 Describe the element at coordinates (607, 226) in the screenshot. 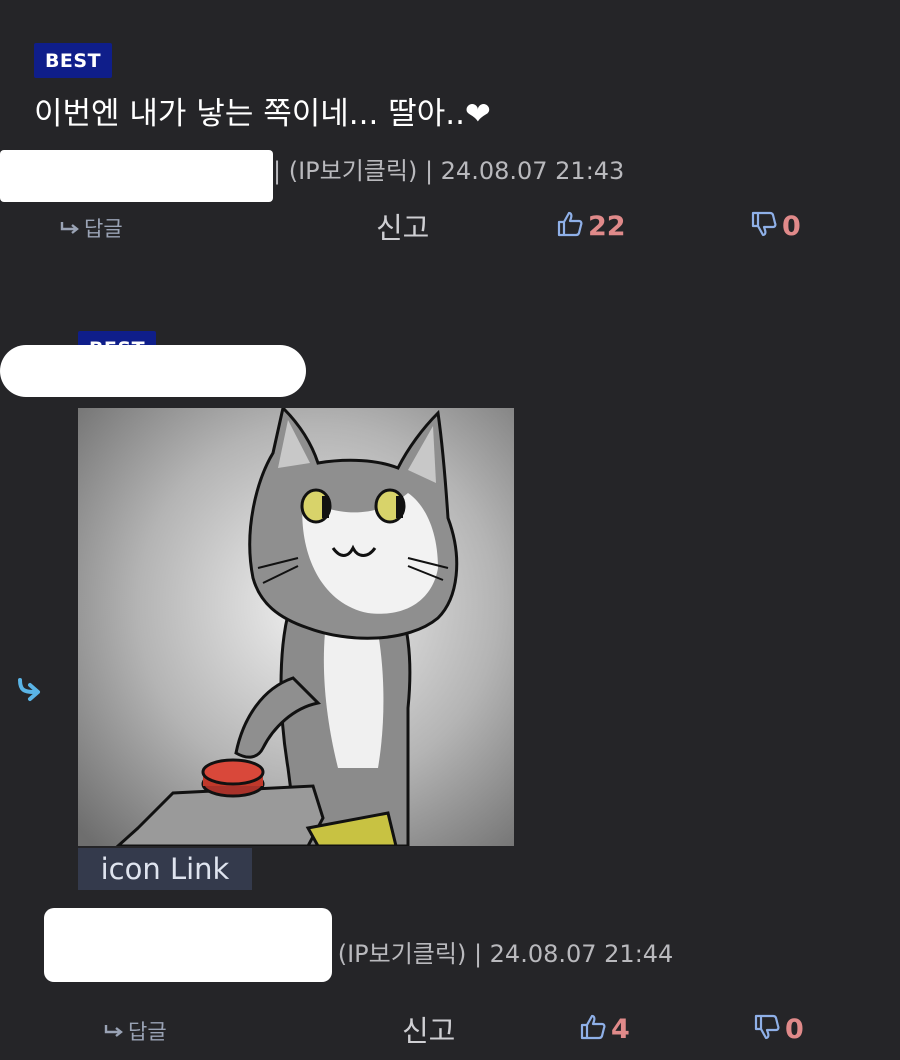

I see `like-count: 22` at that location.